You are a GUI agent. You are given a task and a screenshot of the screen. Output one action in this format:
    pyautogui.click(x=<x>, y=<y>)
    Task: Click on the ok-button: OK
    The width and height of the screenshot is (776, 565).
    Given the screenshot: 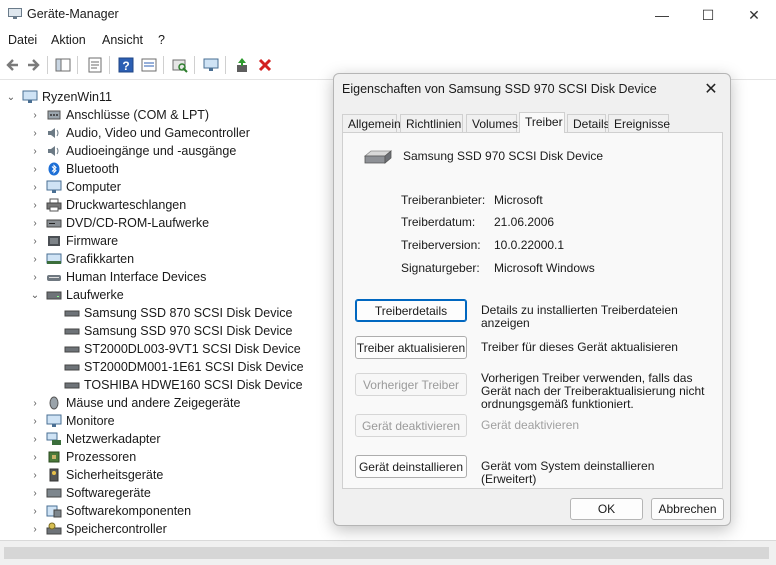 What is the action you would take?
    pyautogui.click(x=606, y=509)
    